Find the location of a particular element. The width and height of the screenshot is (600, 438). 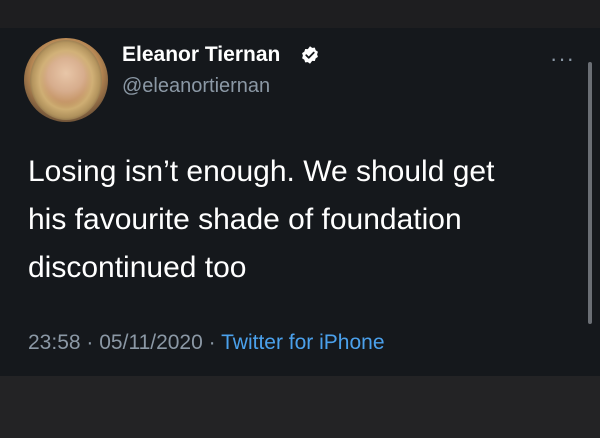

avatar is located at coordinates (66, 80).